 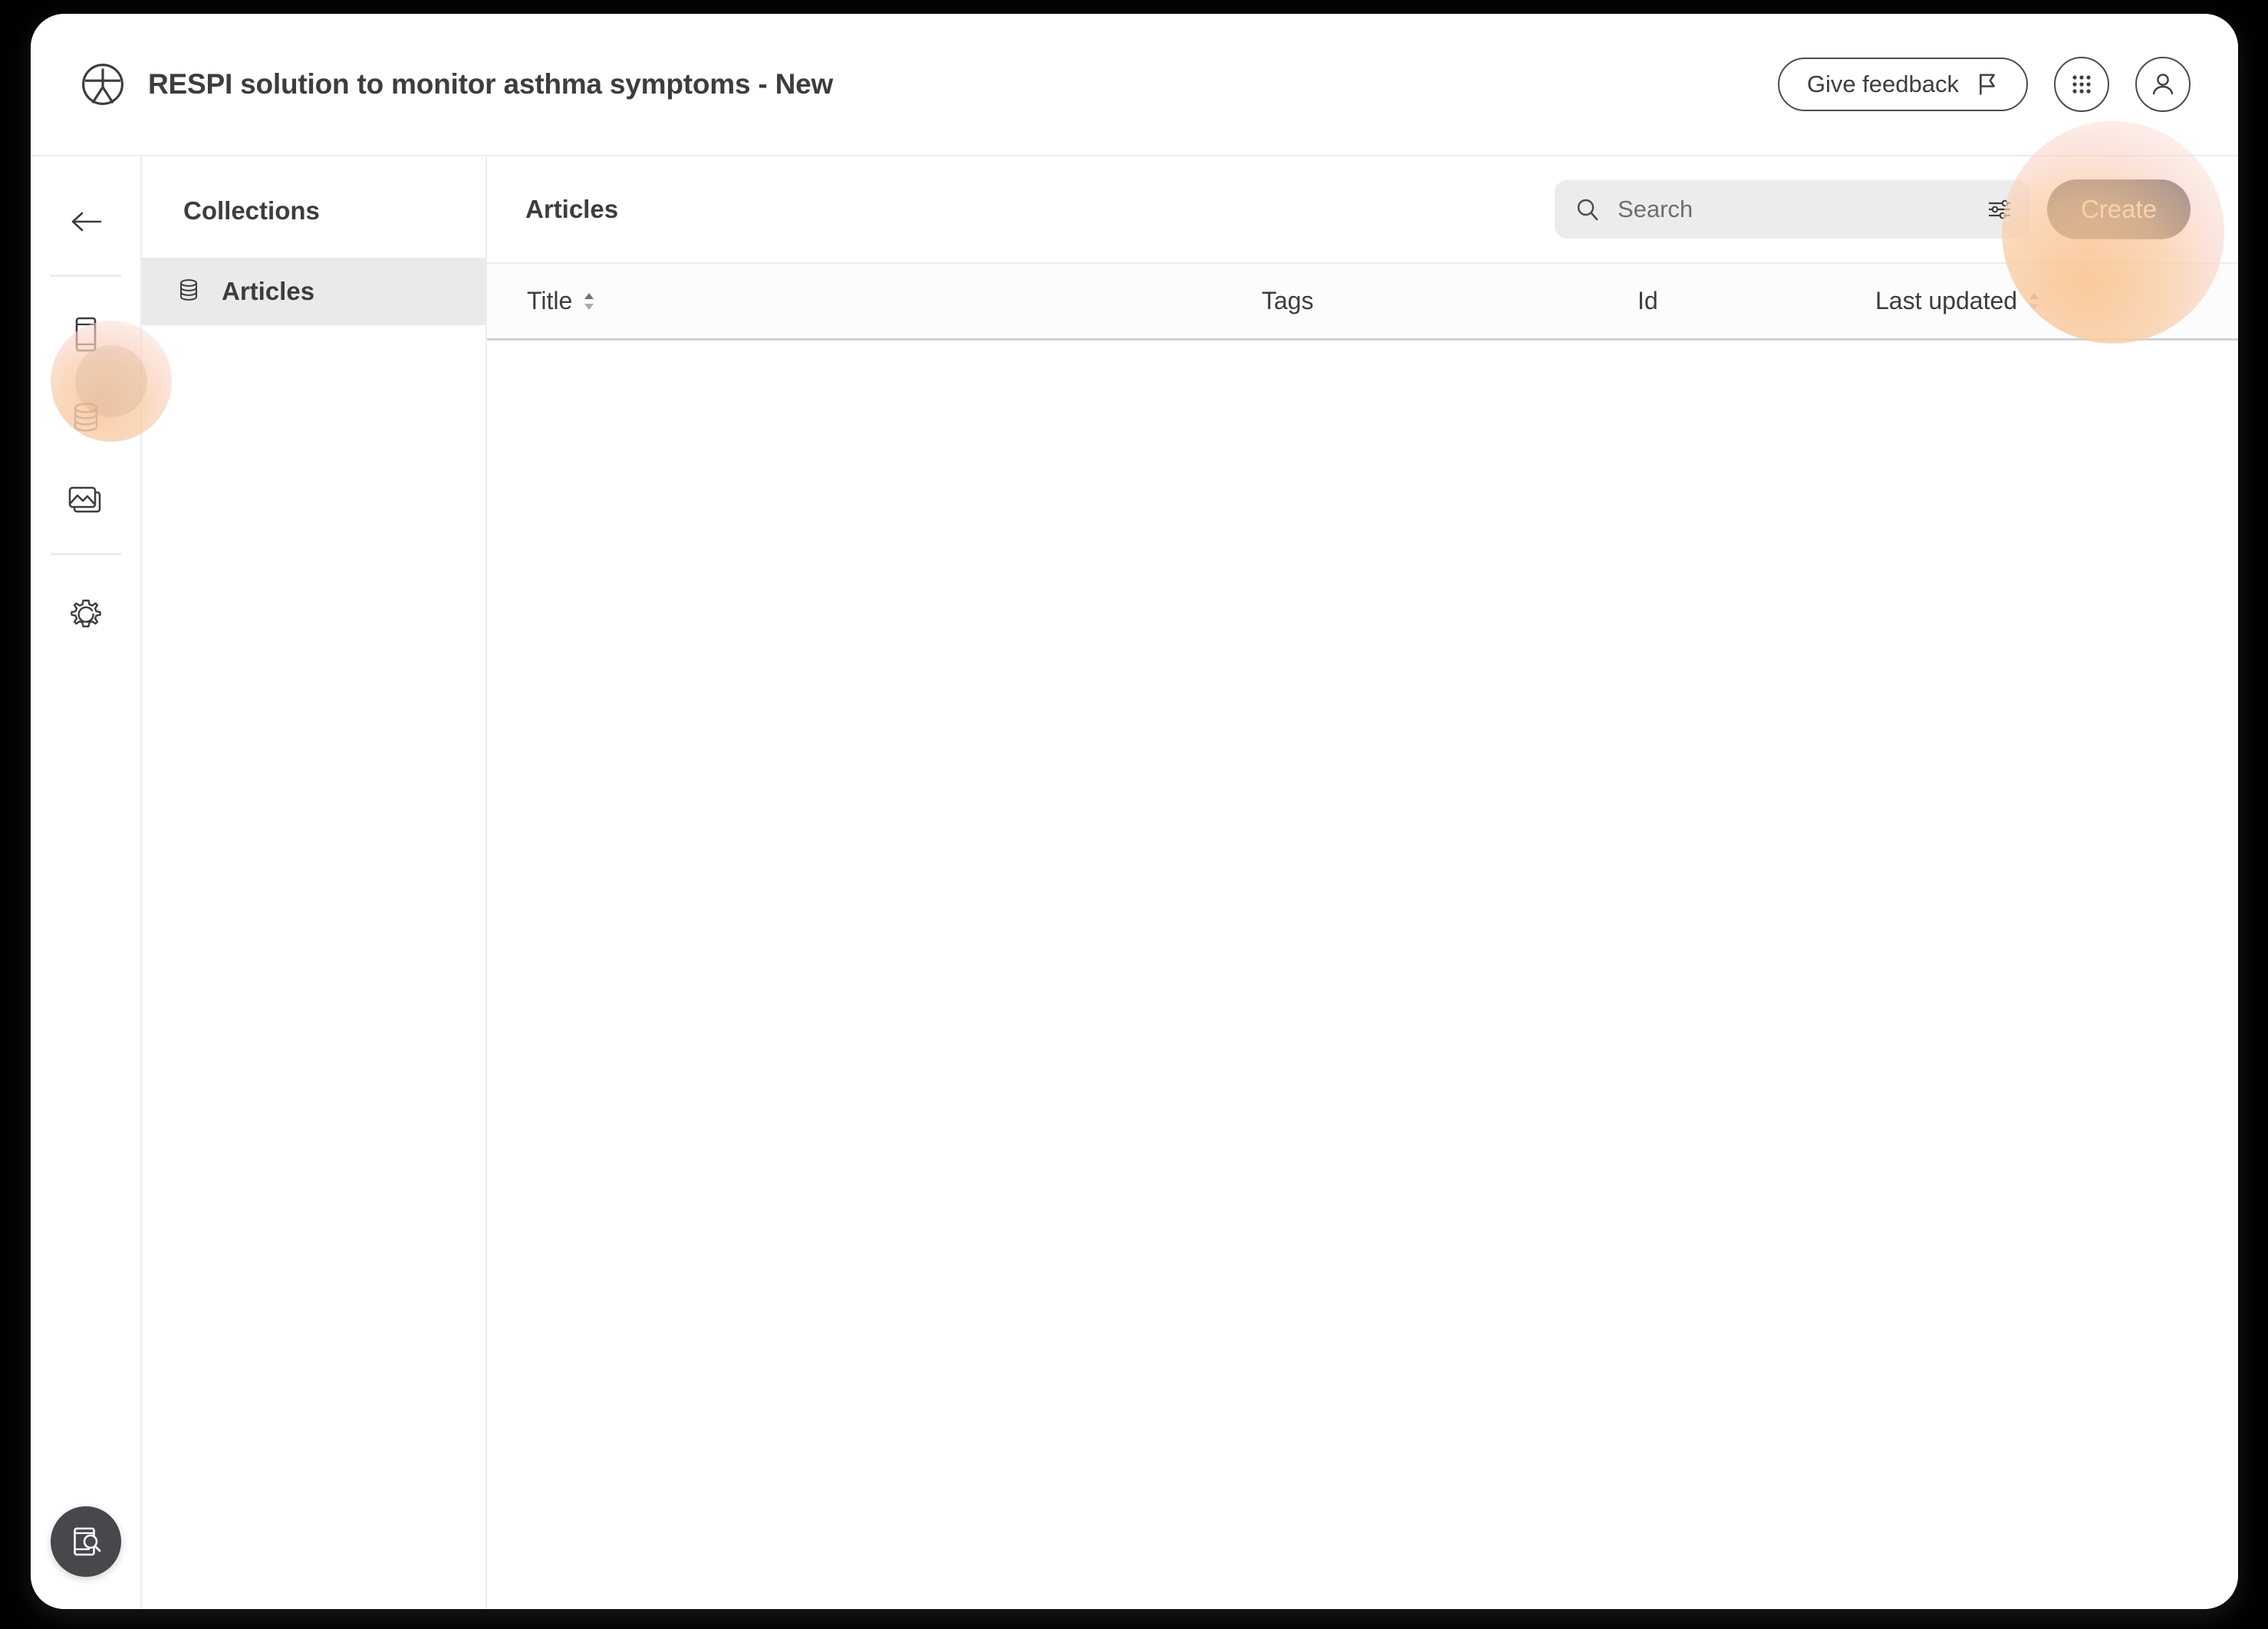 What do you see at coordinates (2118, 209) in the screenshot?
I see `create-button: Create` at bounding box center [2118, 209].